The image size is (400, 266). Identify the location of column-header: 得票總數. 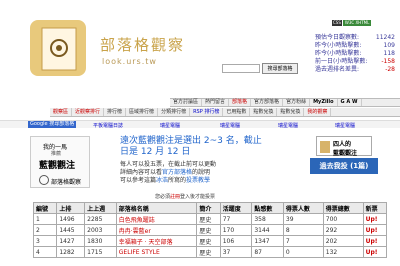
(343, 208).